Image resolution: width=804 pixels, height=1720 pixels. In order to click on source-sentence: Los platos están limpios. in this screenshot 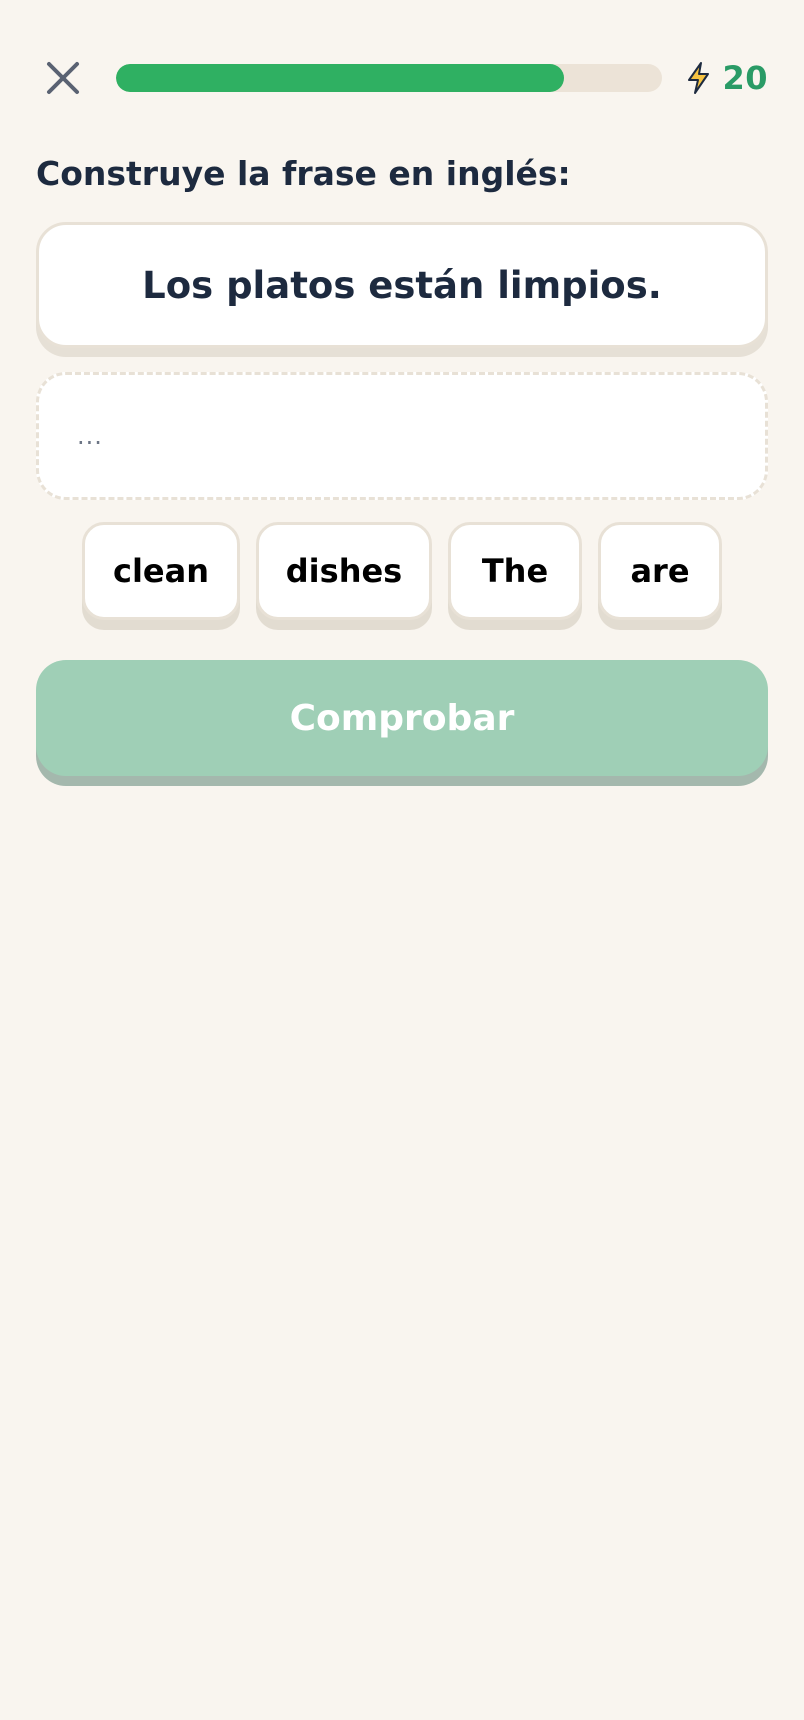, I will do `click(402, 285)`.